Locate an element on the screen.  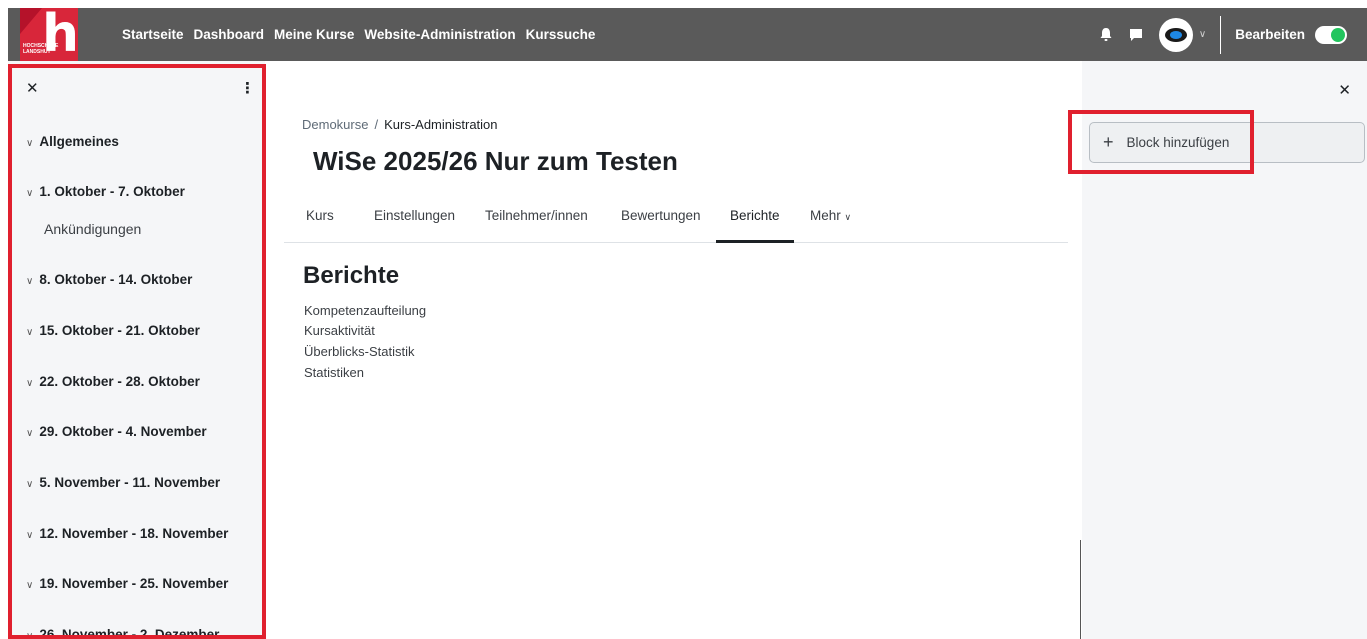
nav-link-website-administration: Website-Administration is located at coordinates (439, 34).